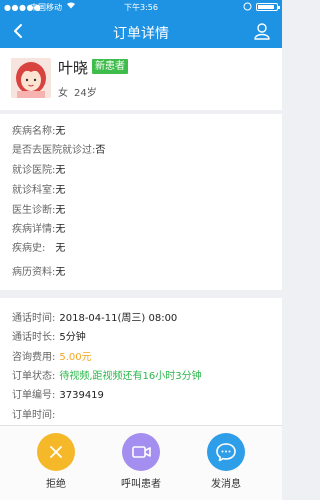 This screenshot has width=320, height=500. What do you see at coordinates (141, 484) in the screenshot?
I see `call-patient-label: 呼叫患者` at bounding box center [141, 484].